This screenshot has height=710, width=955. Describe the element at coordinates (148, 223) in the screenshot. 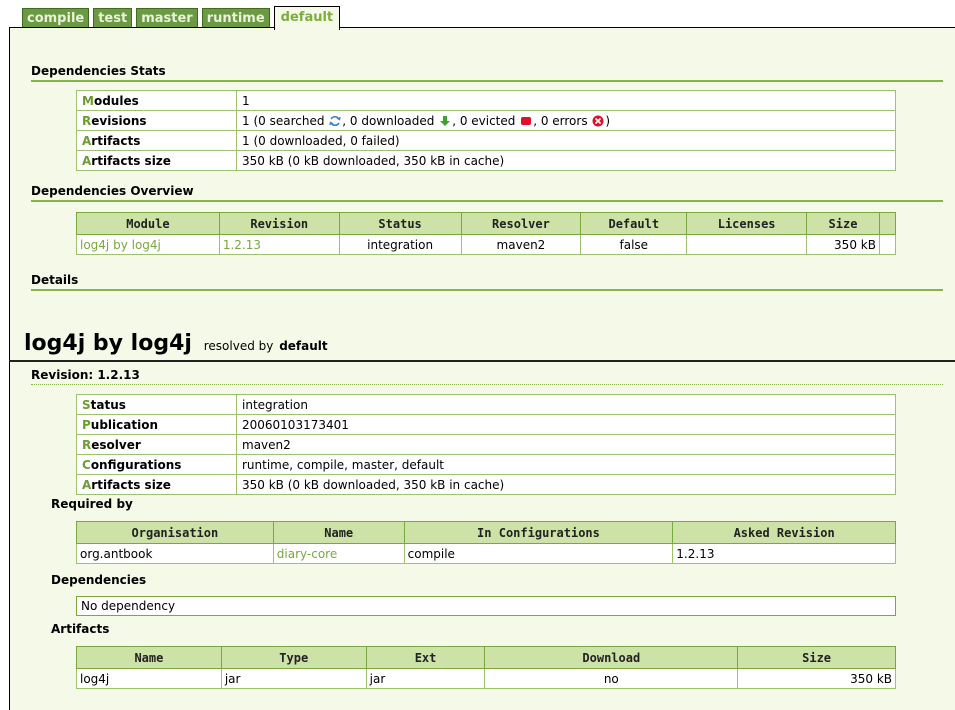

I see `col-module: Module` at that location.